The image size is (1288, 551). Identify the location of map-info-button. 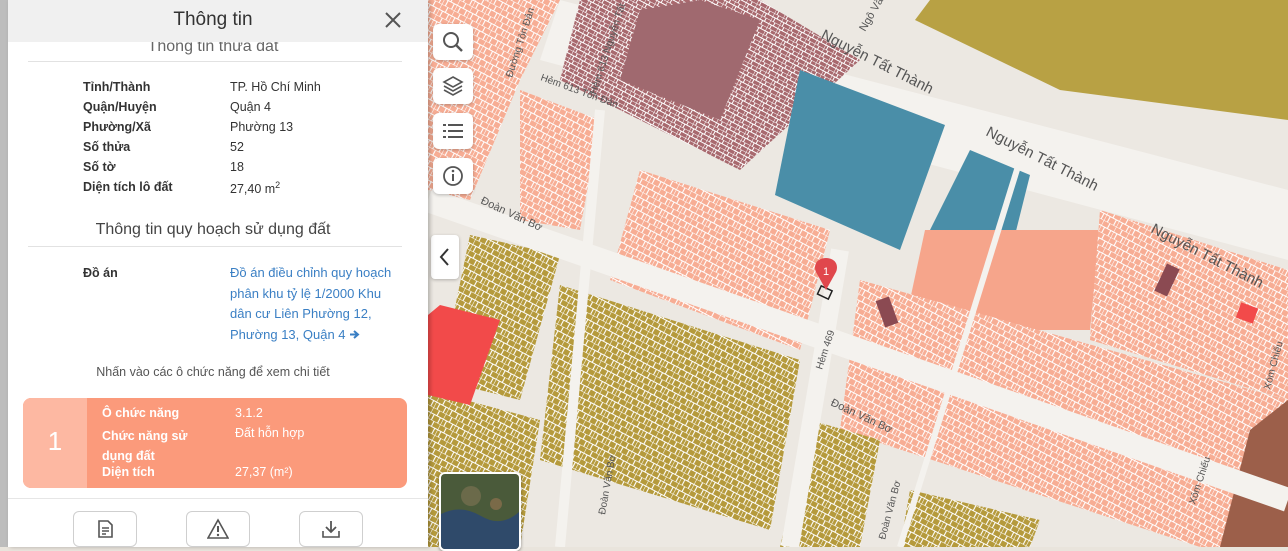
(453, 176).